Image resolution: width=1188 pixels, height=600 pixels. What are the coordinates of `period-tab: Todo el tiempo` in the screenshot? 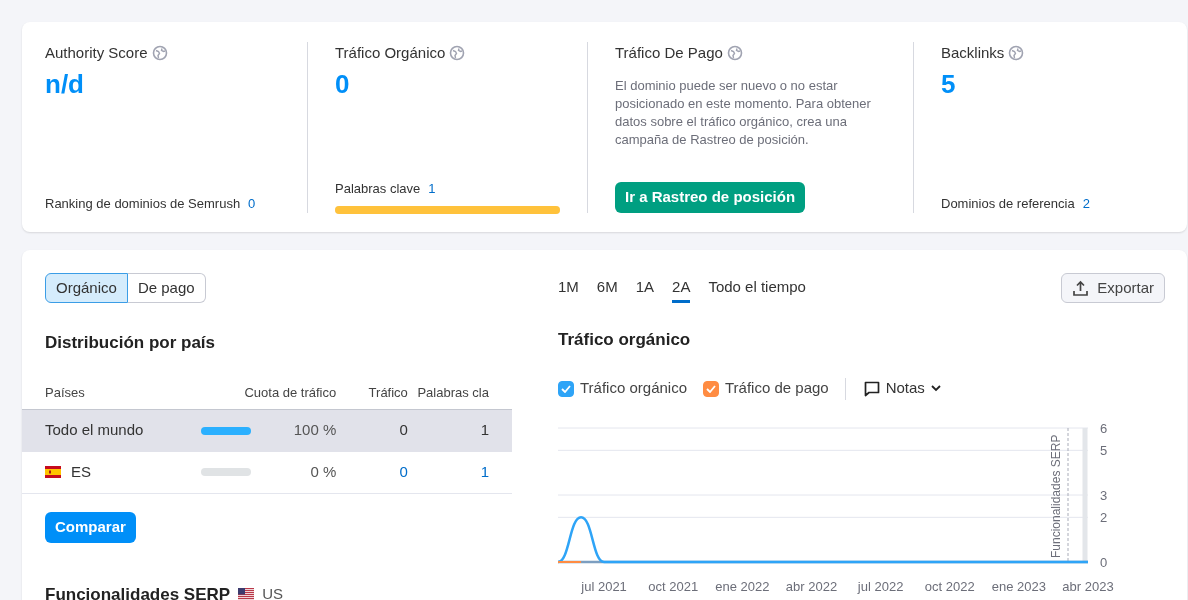 It's located at (757, 288).